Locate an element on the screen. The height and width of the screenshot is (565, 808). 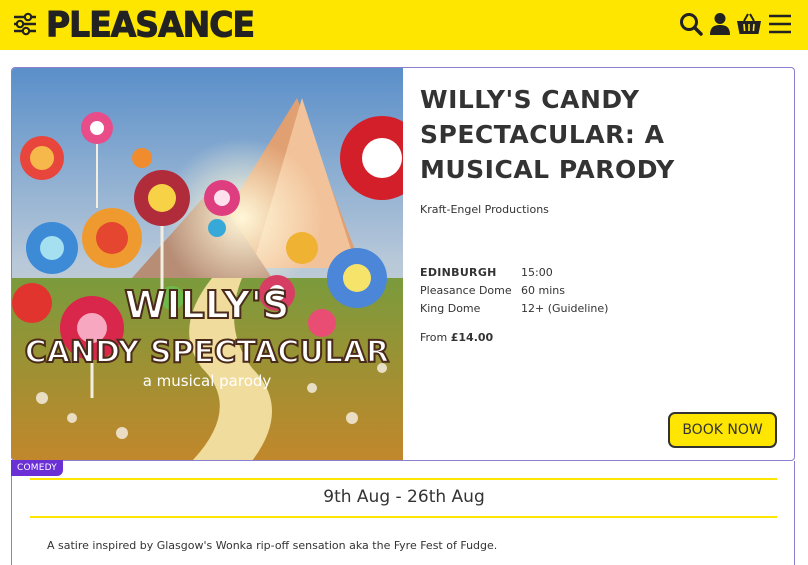
divider-bottom is located at coordinates (403, 517).